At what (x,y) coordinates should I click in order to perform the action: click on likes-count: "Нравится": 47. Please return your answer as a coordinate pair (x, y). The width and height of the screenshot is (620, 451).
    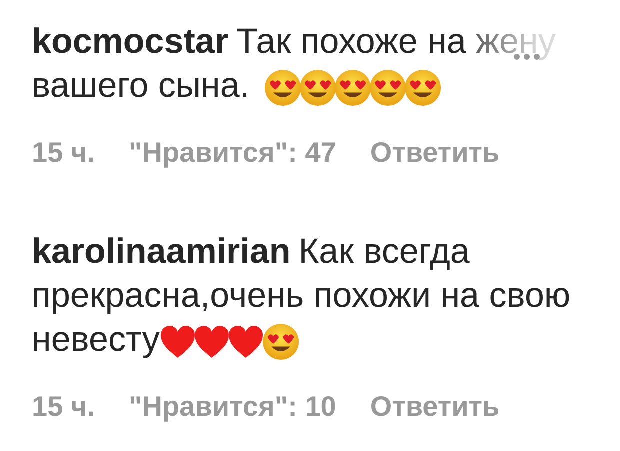
    Looking at the image, I should click on (232, 153).